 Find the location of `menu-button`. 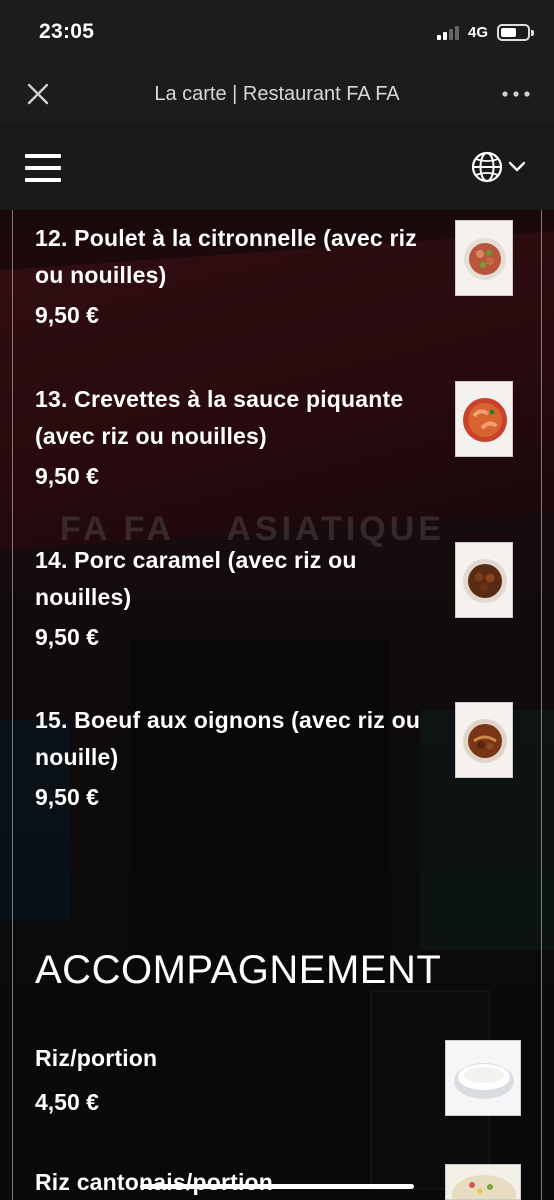

menu-button is located at coordinates (43, 168).